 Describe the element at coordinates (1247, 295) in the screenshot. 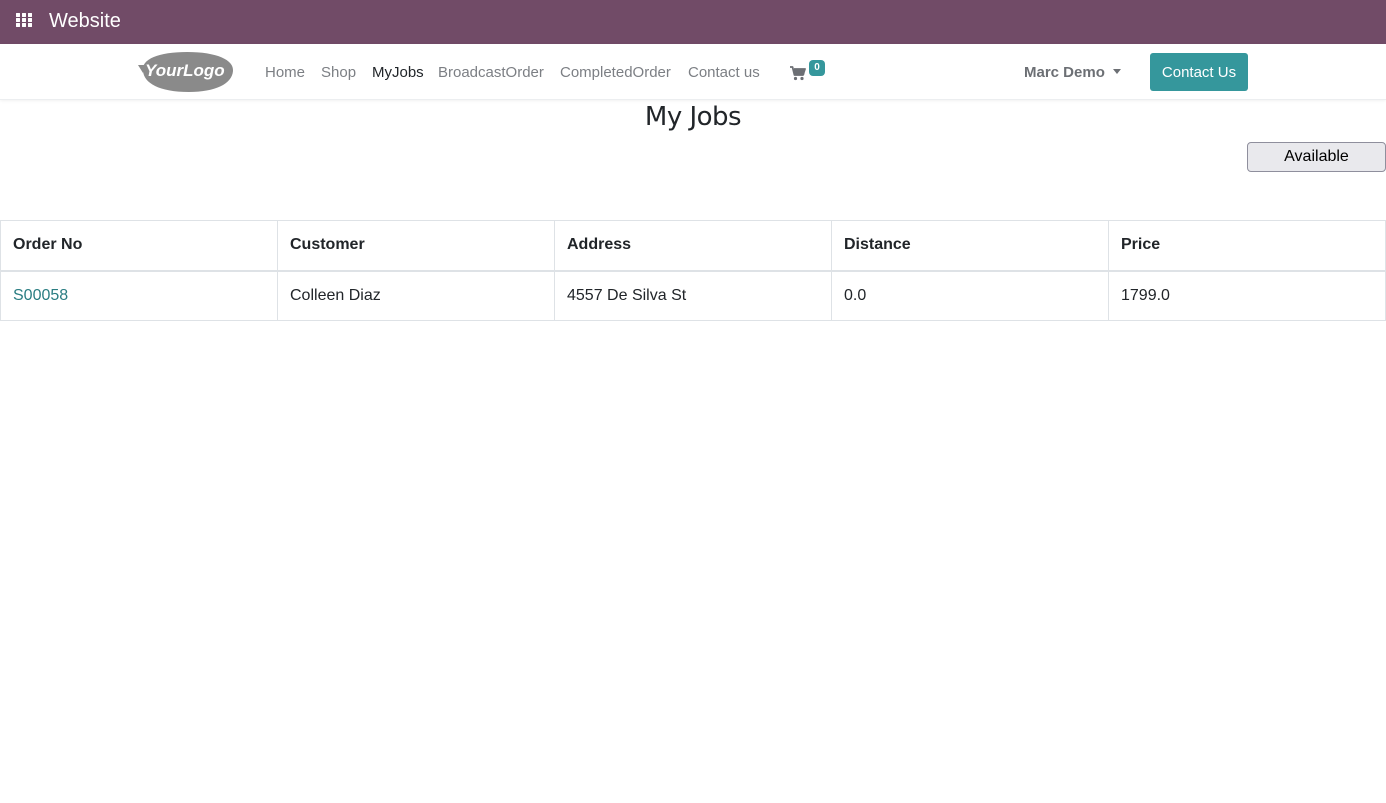

I see `price-cell: 1799.0` at that location.